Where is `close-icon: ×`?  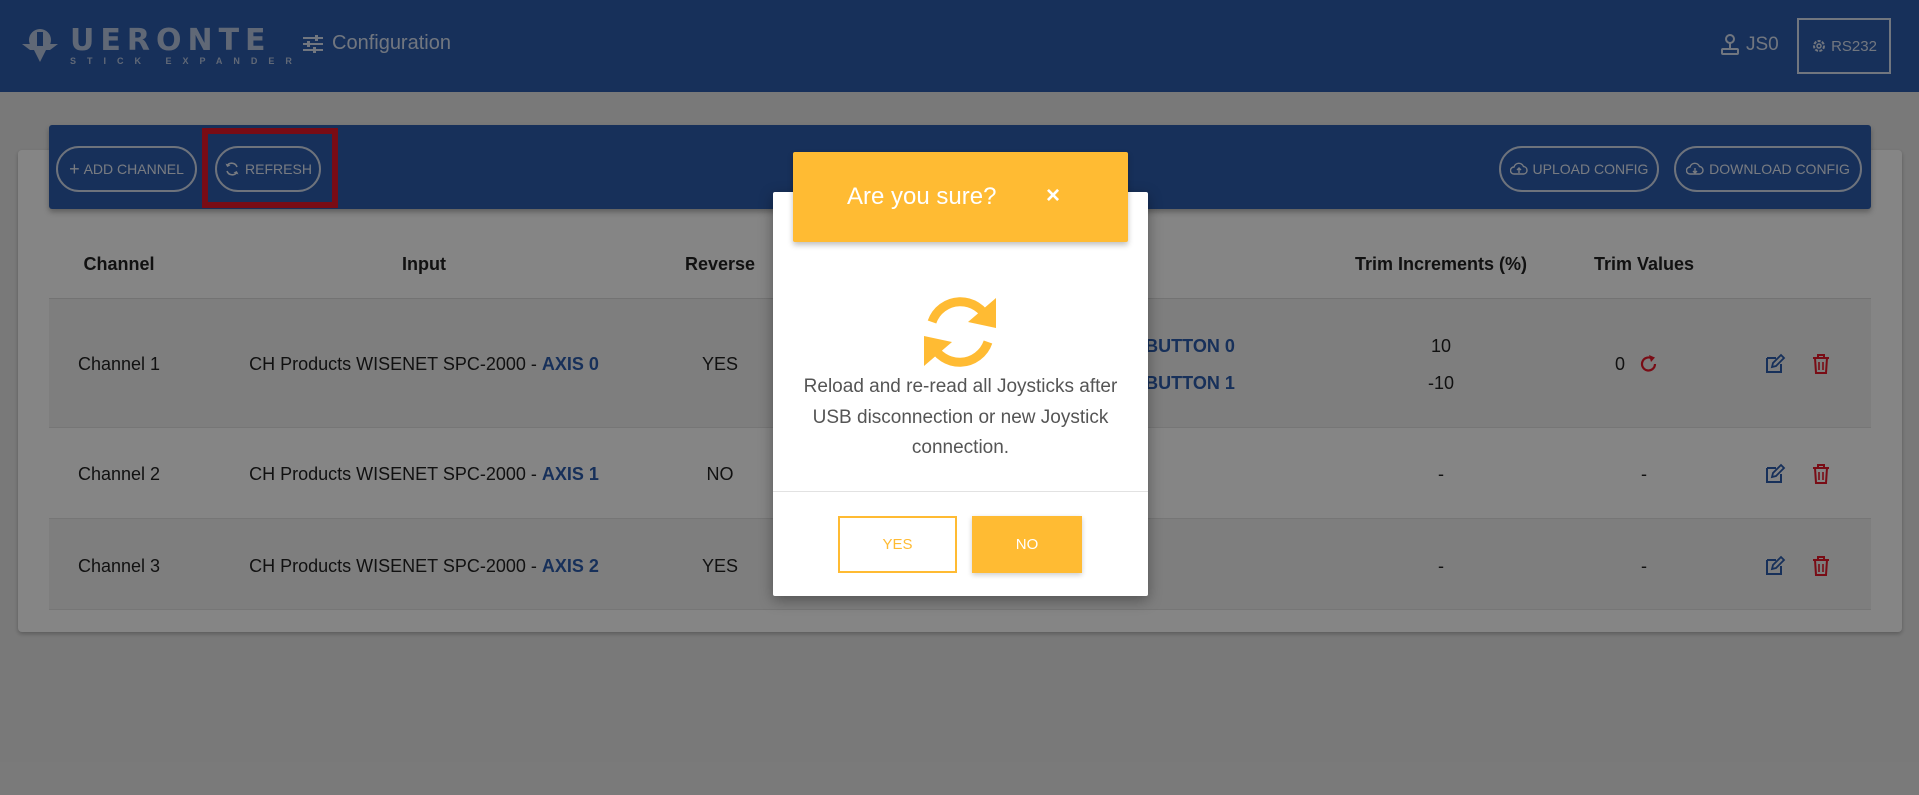
close-icon: × is located at coordinates (1053, 196).